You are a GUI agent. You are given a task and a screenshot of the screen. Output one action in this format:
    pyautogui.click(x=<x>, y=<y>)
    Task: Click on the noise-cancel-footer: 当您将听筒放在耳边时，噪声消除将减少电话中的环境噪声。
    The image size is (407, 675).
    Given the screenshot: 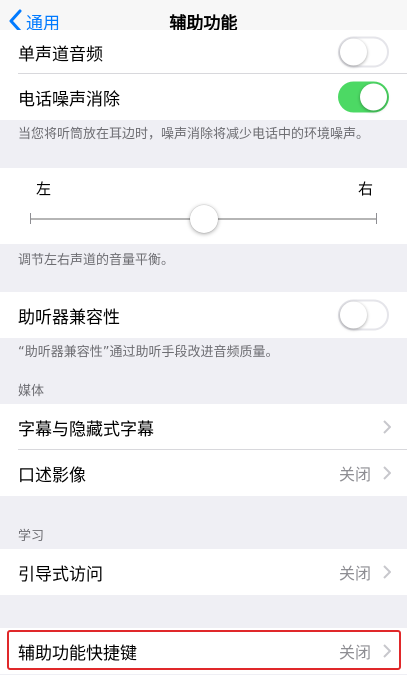 What is the action you would take?
    pyautogui.click(x=194, y=134)
    